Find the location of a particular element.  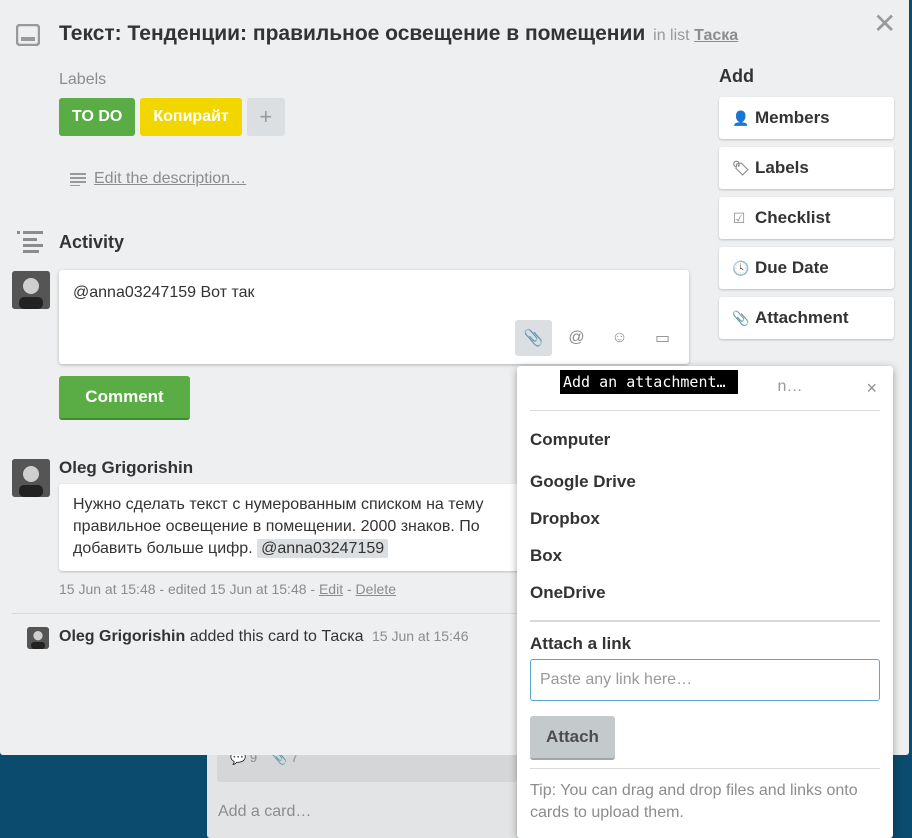

activity-icon is located at coordinates (30, 242).